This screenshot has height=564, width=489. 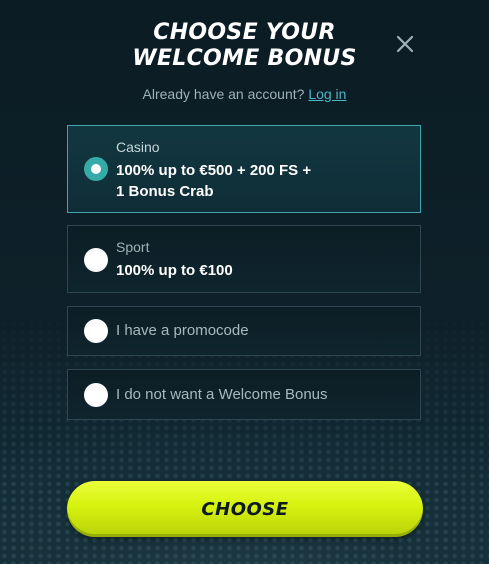 What do you see at coordinates (174, 270) in the screenshot?
I see `option-description-sport: 100% up to €100` at bounding box center [174, 270].